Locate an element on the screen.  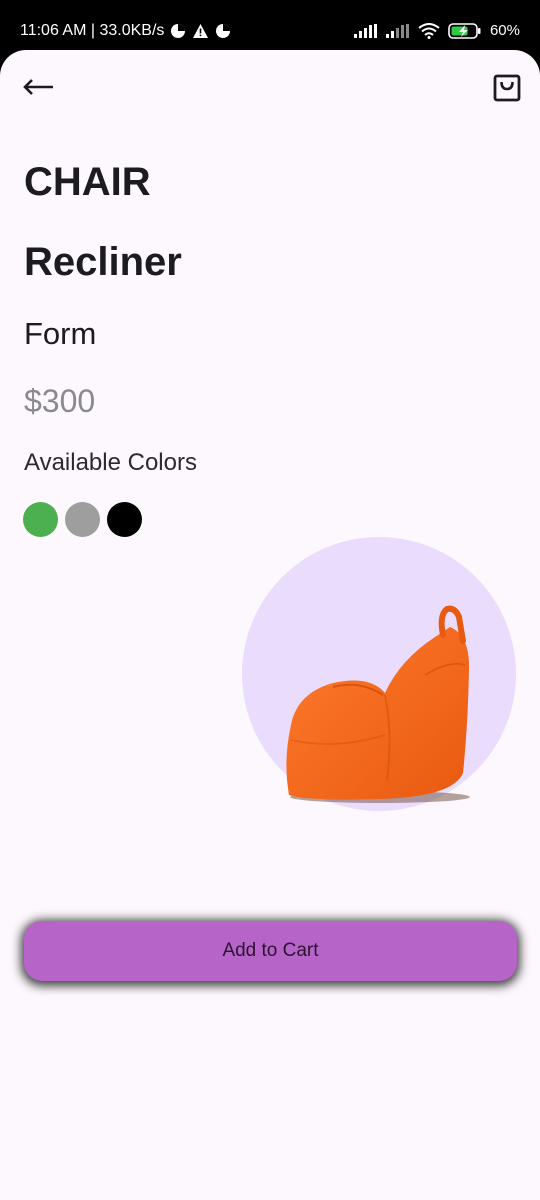
warning-icon is located at coordinates (200, 31).